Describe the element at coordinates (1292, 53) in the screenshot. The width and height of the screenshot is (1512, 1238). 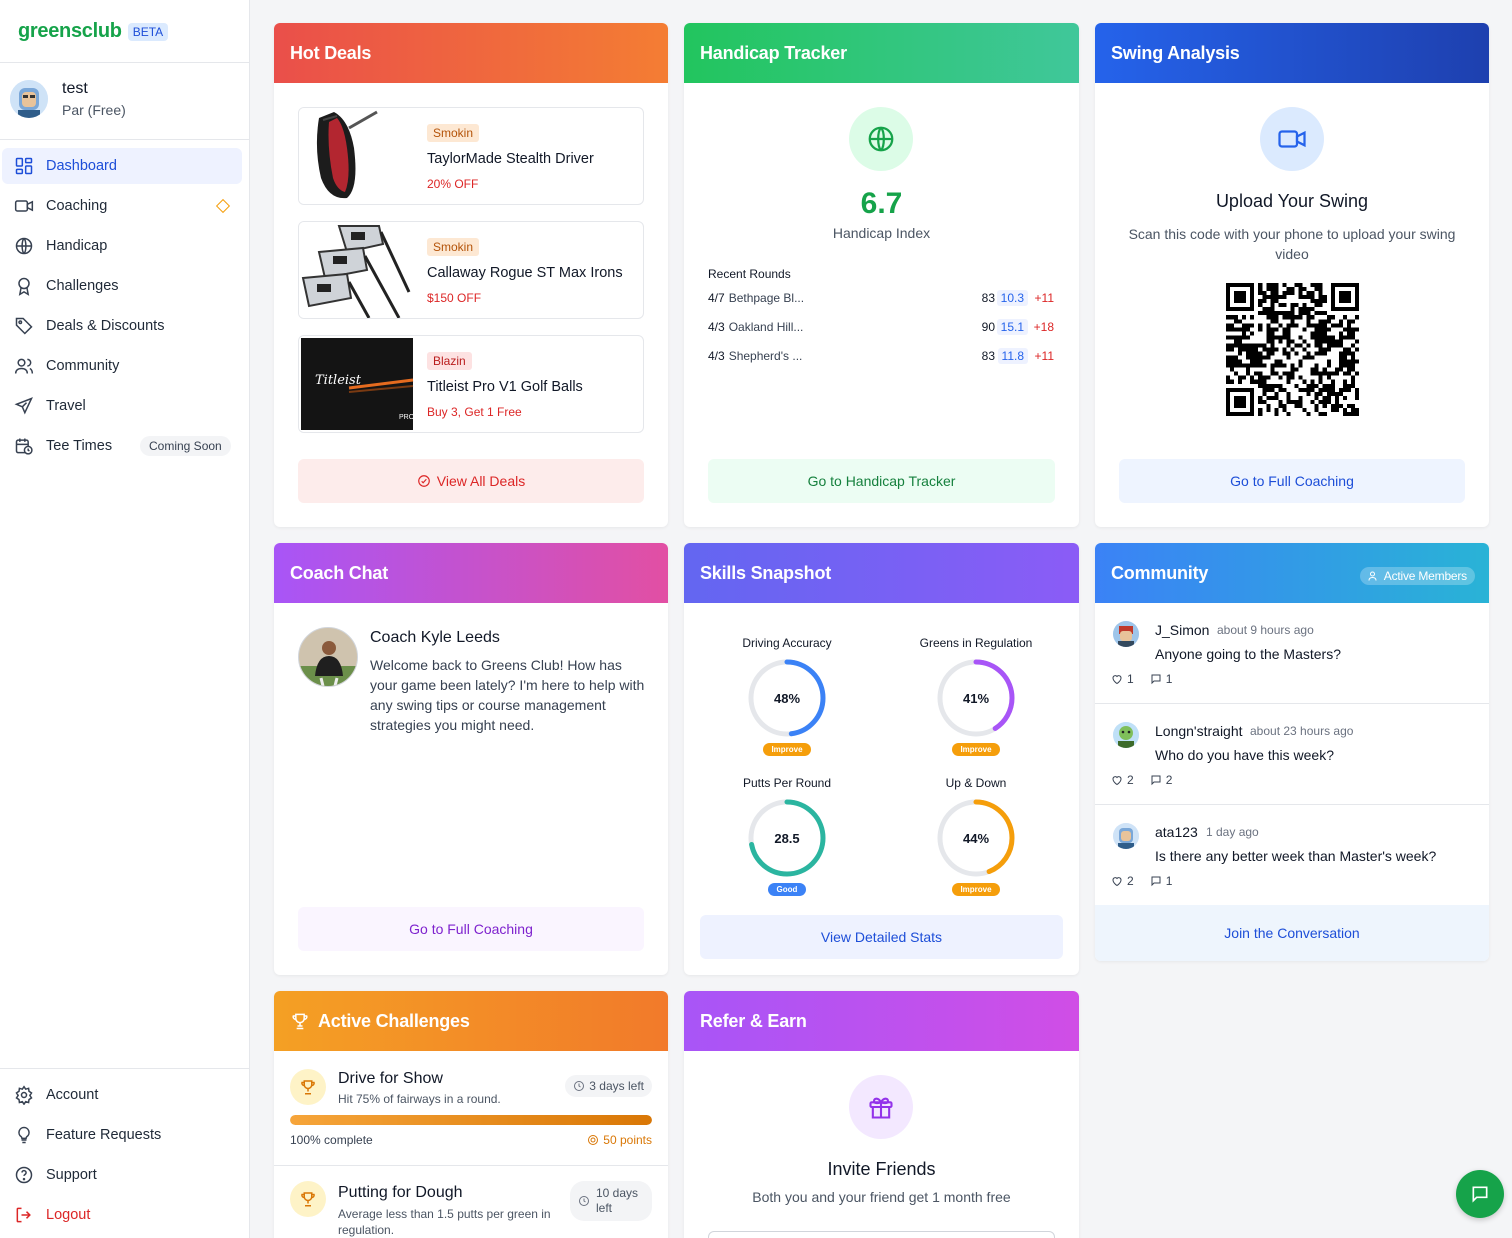
I see `card-title: Swing Analysis` at that location.